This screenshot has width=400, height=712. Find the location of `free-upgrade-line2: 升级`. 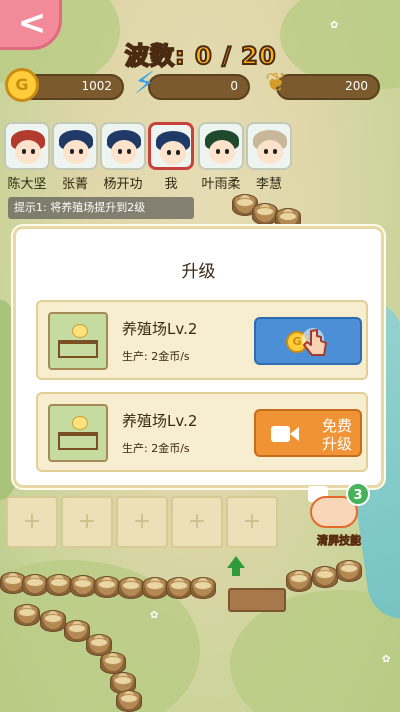

free-upgrade-line2: 升级 is located at coordinates (336, 444).